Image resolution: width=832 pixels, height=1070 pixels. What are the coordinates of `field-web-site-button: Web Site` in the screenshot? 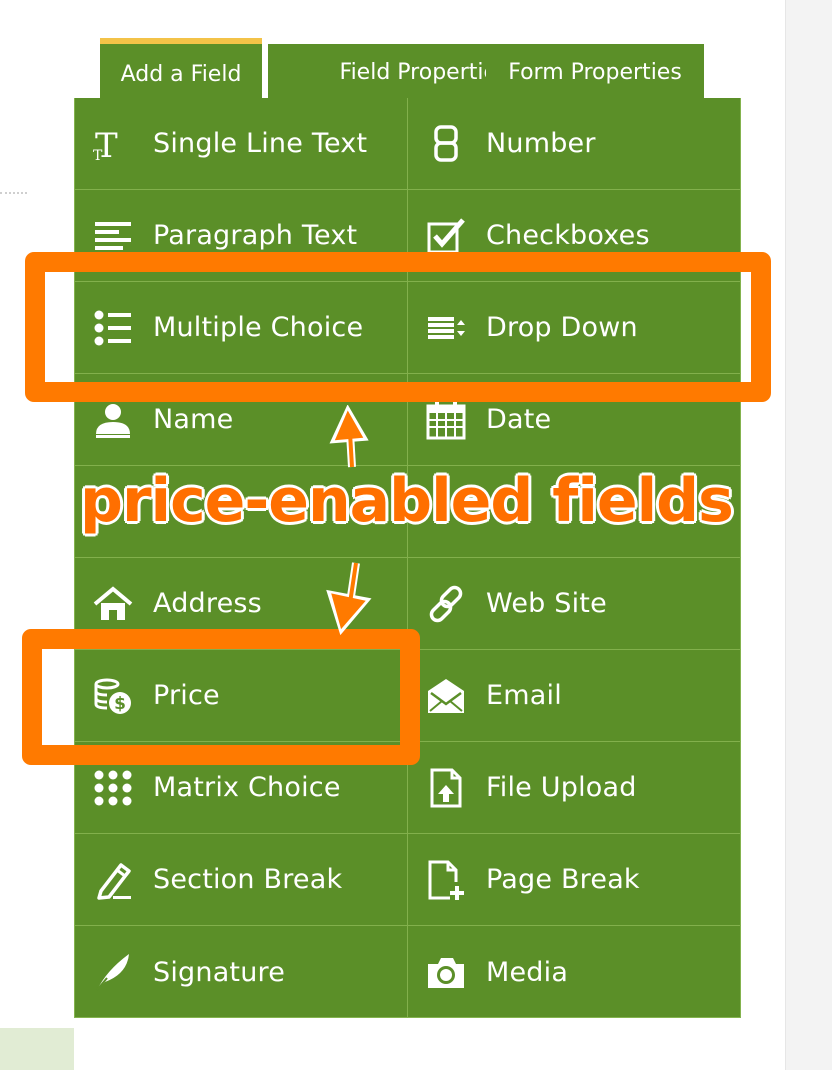 It's located at (574, 604).